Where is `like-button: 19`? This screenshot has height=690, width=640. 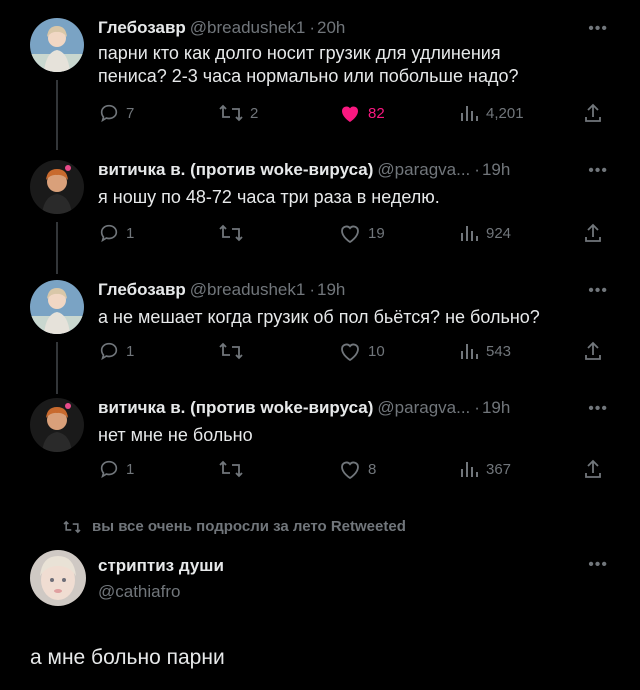
like-button: 19 is located at coordinates (361, 233).